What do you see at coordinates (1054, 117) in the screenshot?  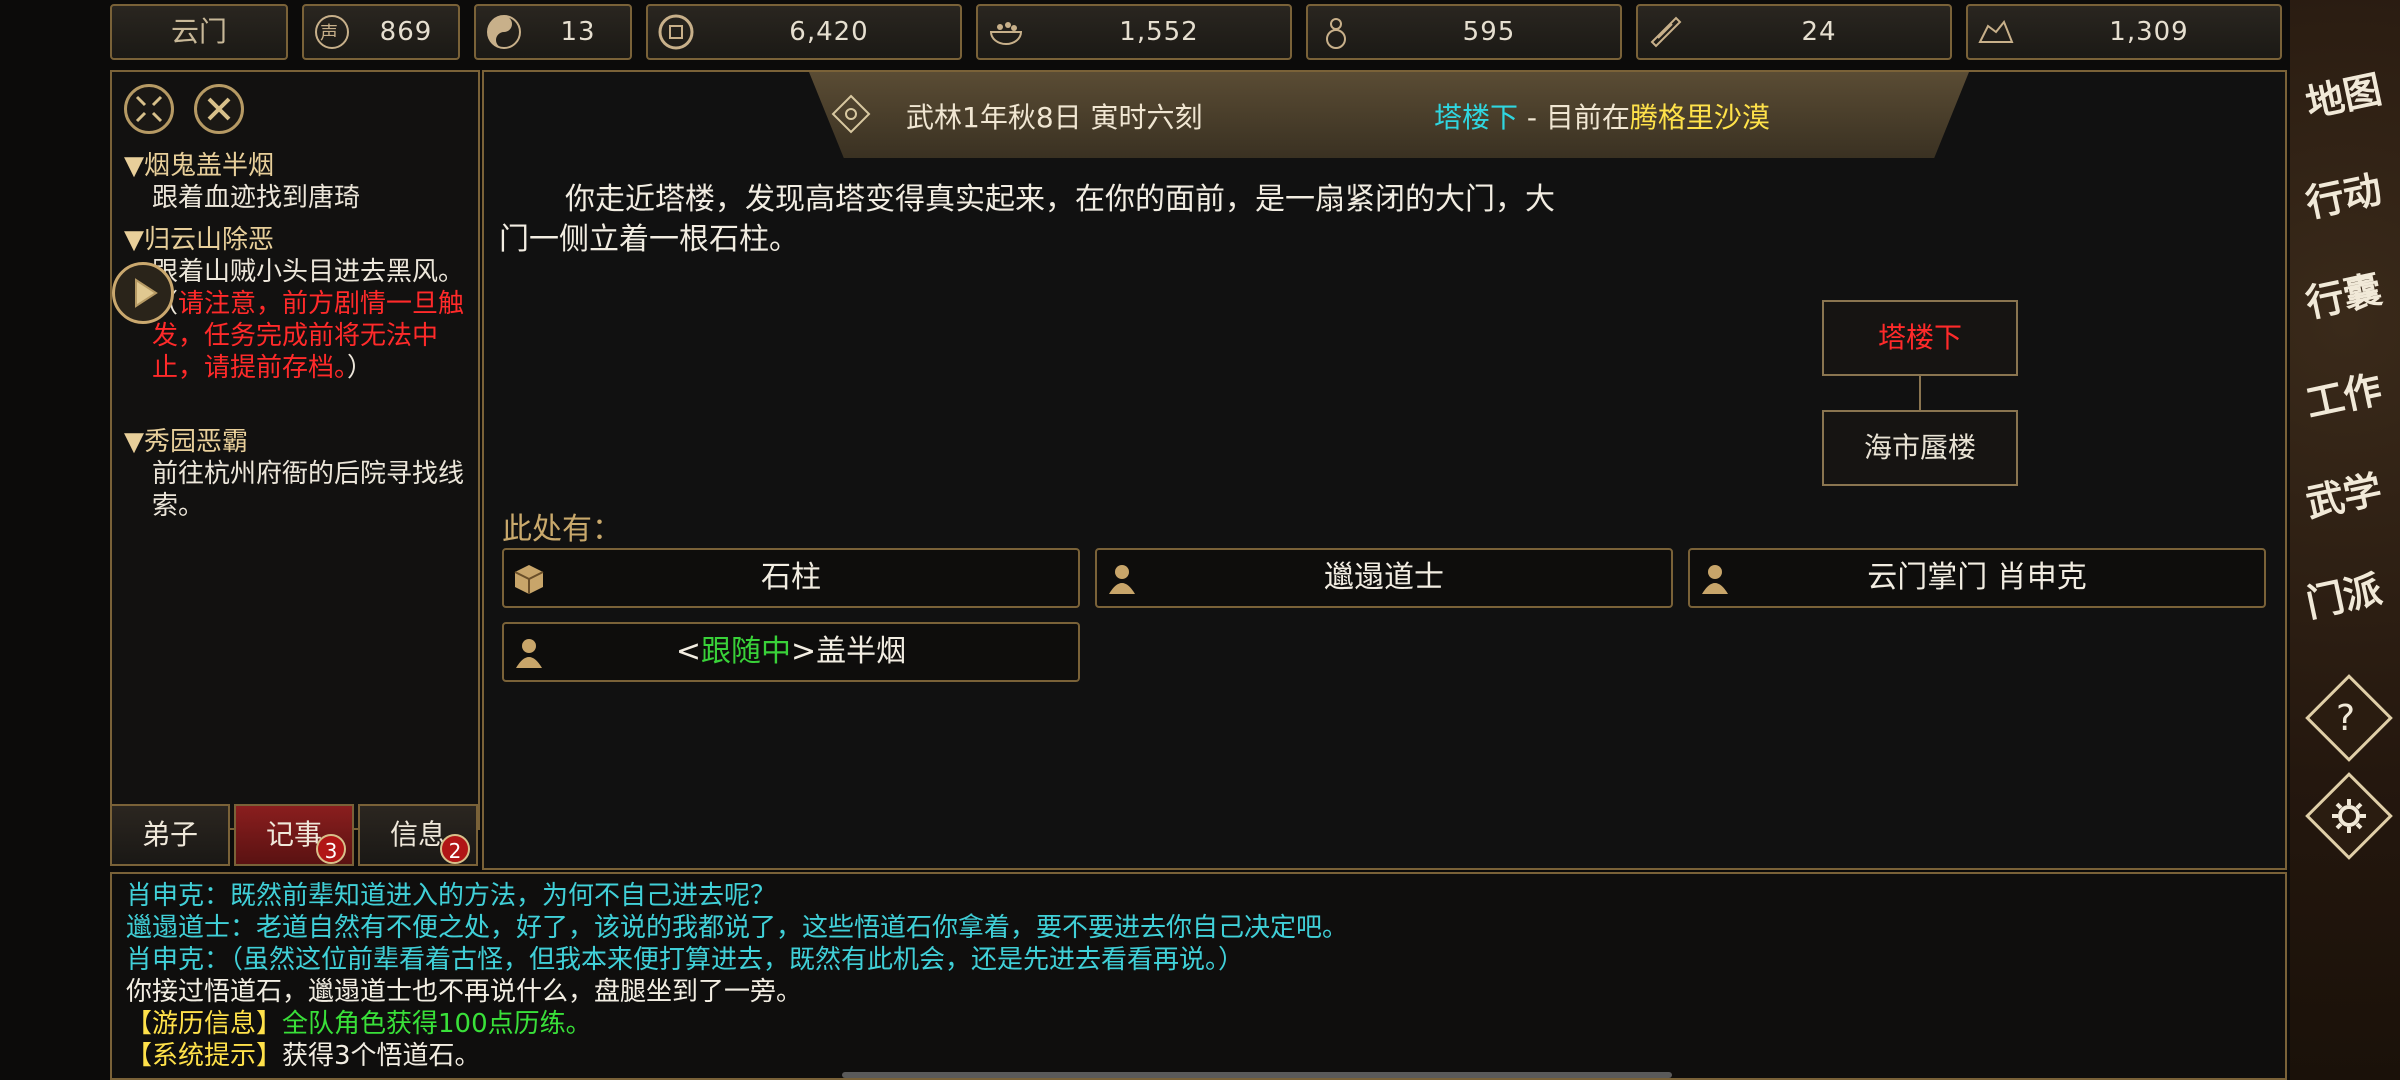 I see `game-date: 武林1年秋8日 寅时六刻` at bounding box center [1054, 117].